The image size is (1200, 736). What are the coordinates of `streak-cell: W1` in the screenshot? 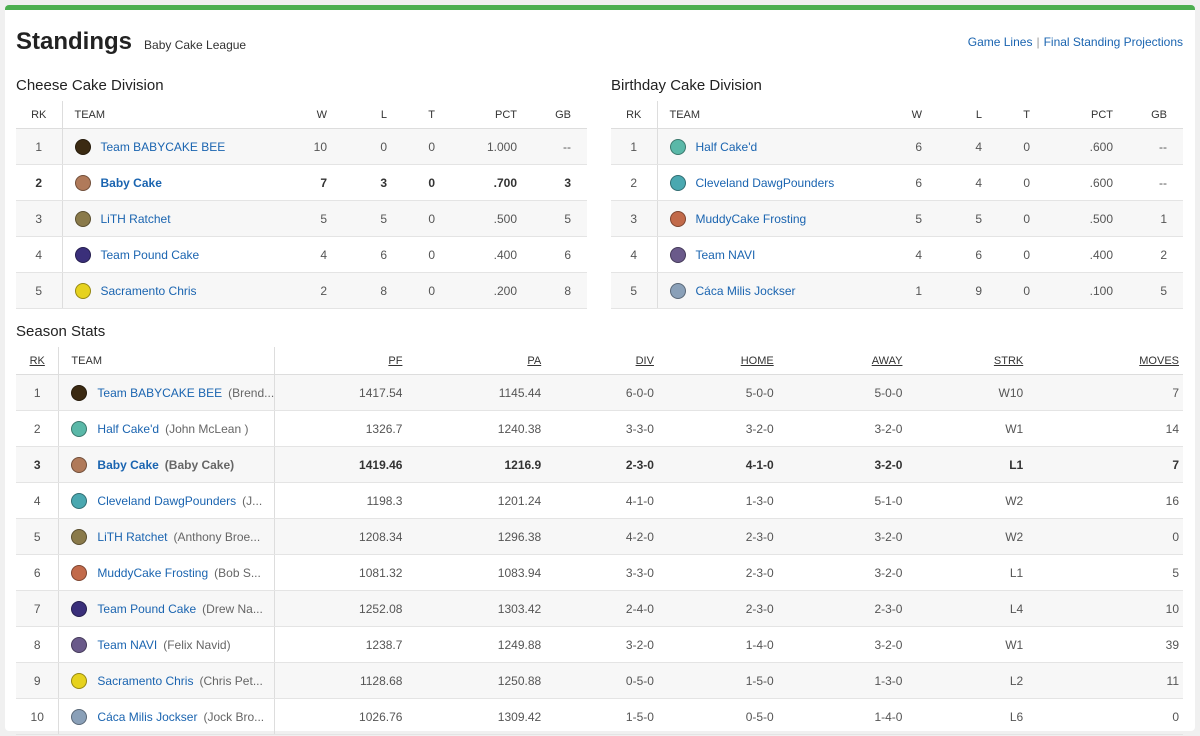 It's located at (975, 428).